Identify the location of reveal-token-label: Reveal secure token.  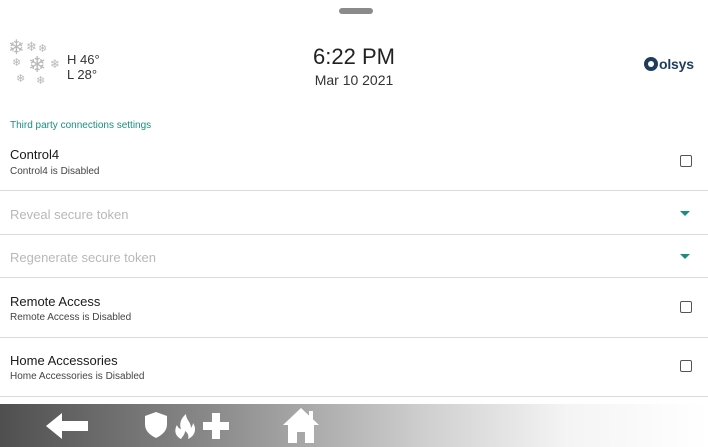
(69, 214).